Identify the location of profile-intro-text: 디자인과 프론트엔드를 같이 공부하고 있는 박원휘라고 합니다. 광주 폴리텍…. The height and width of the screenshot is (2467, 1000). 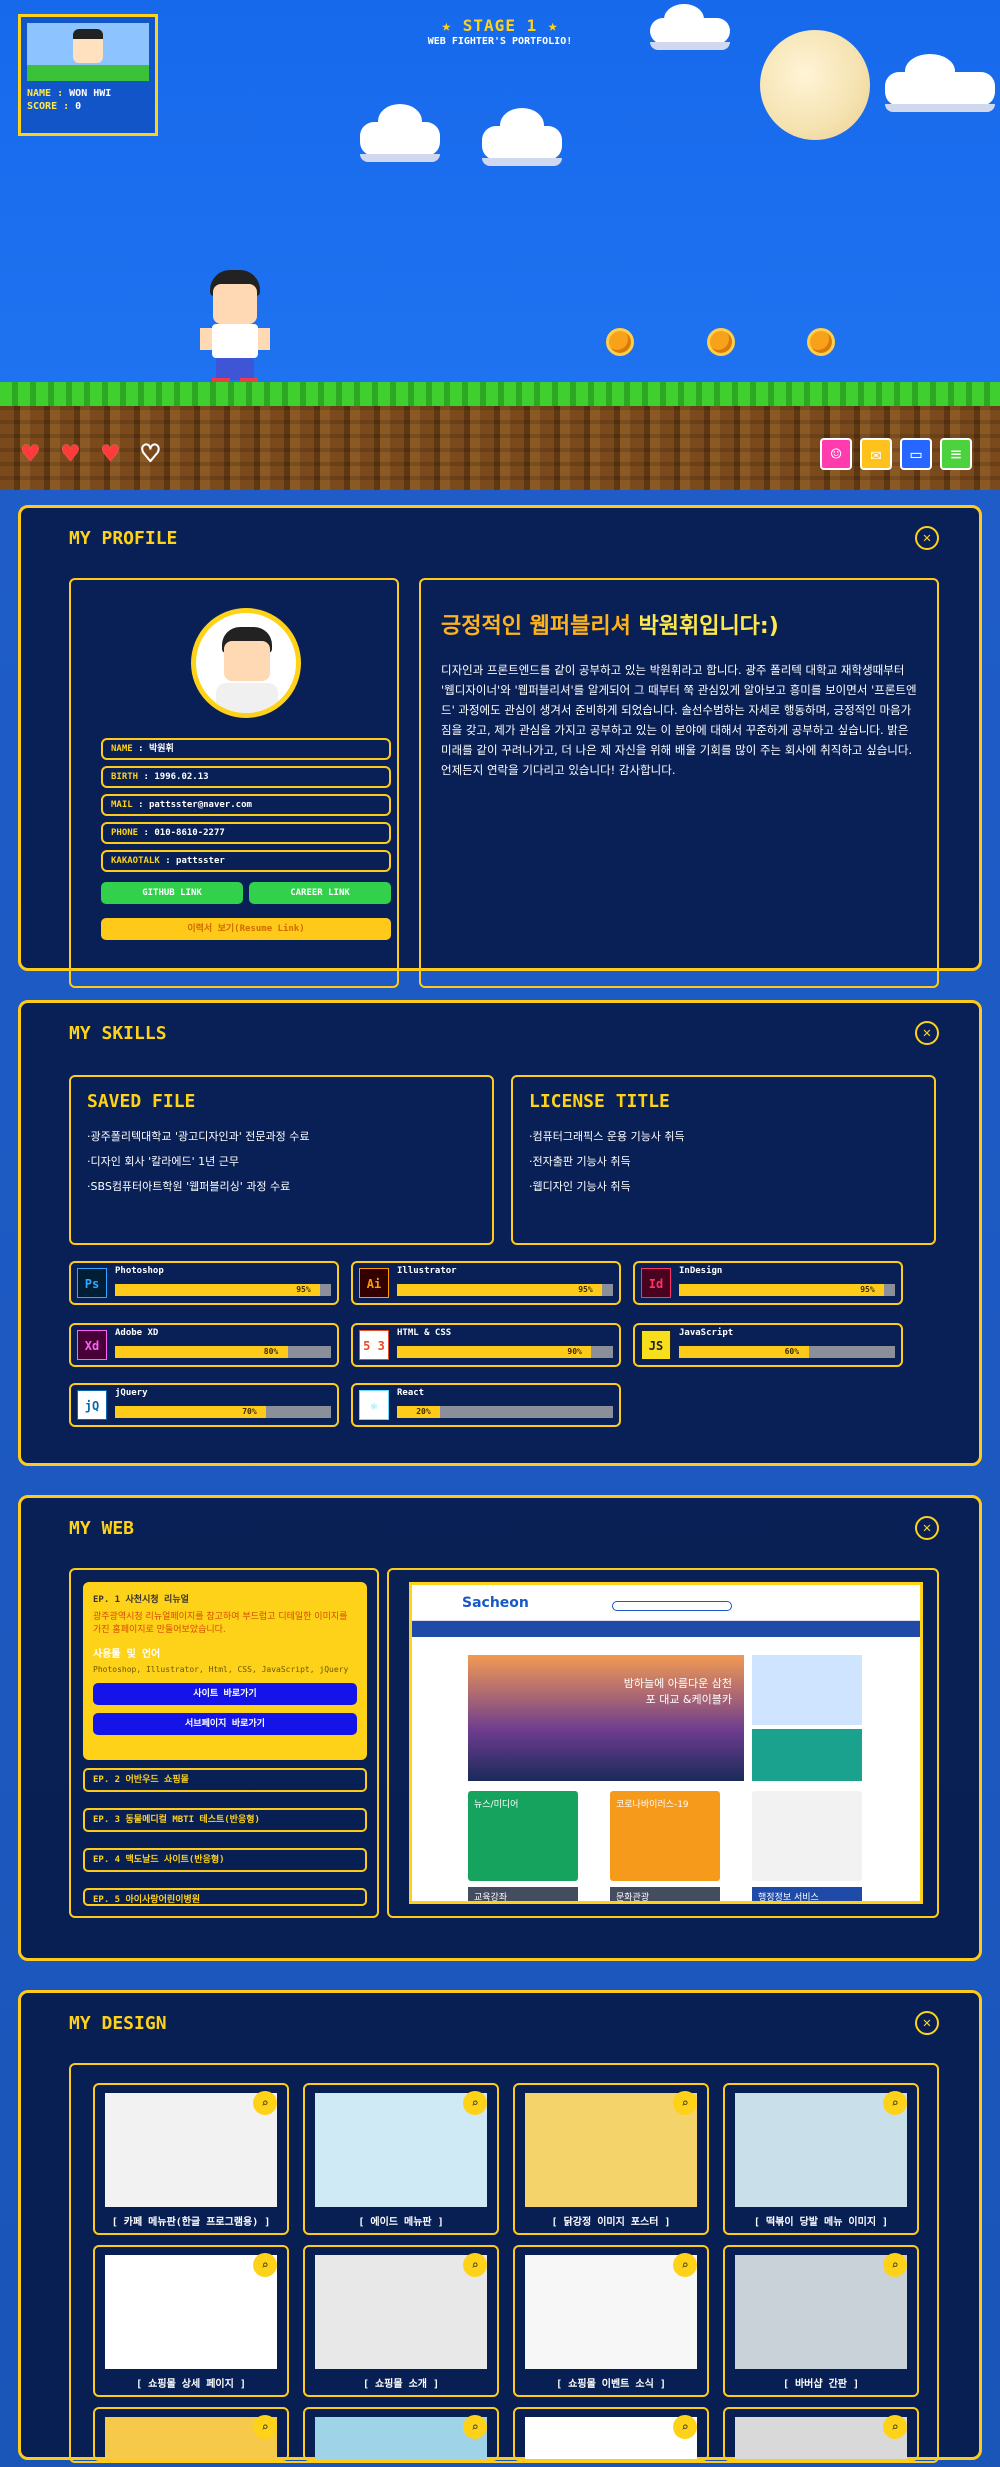
(679, 720).